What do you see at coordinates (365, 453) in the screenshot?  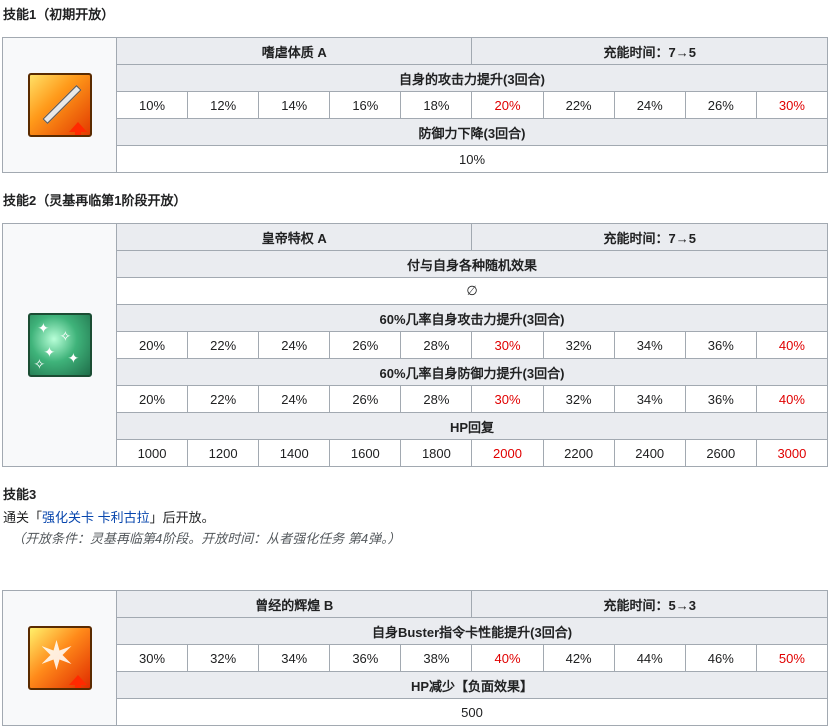 I see `effect-level-value: 1600` at bounding box center [365, 453].